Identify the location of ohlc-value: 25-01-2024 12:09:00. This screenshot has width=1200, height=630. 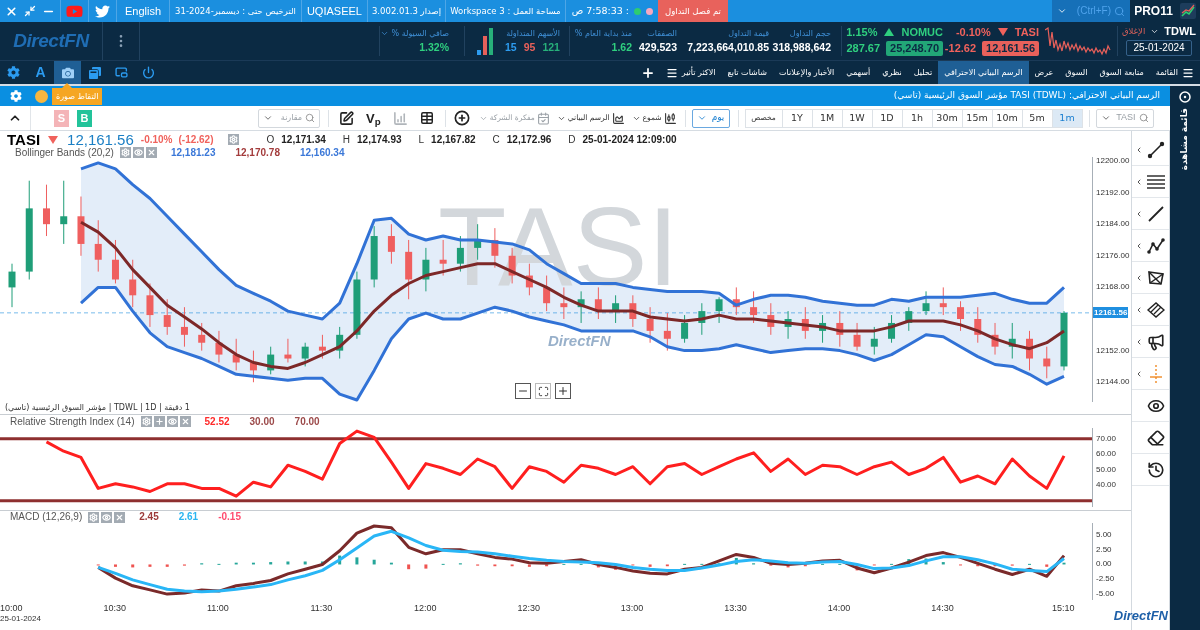
(629, 139).